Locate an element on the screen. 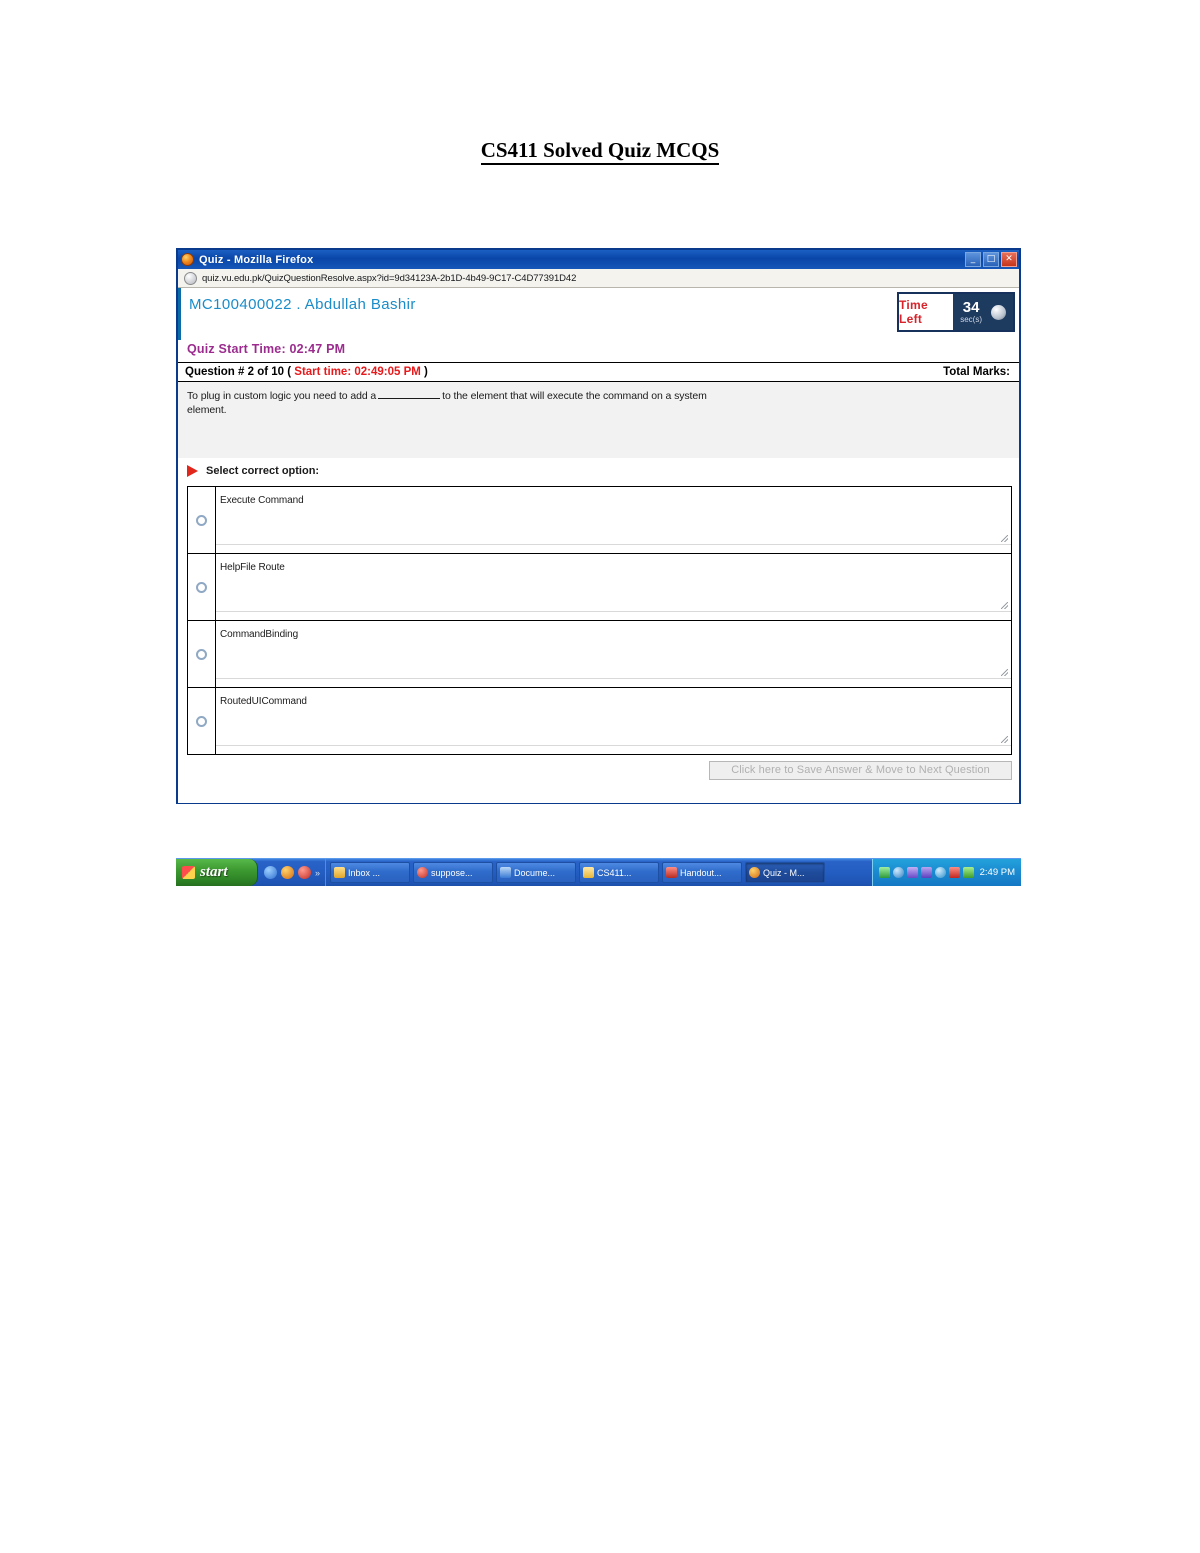 Image resolution: width=1200 pixels, height=1553 pixels. option-row: CommandBinding is located at coordinates (599, 654).